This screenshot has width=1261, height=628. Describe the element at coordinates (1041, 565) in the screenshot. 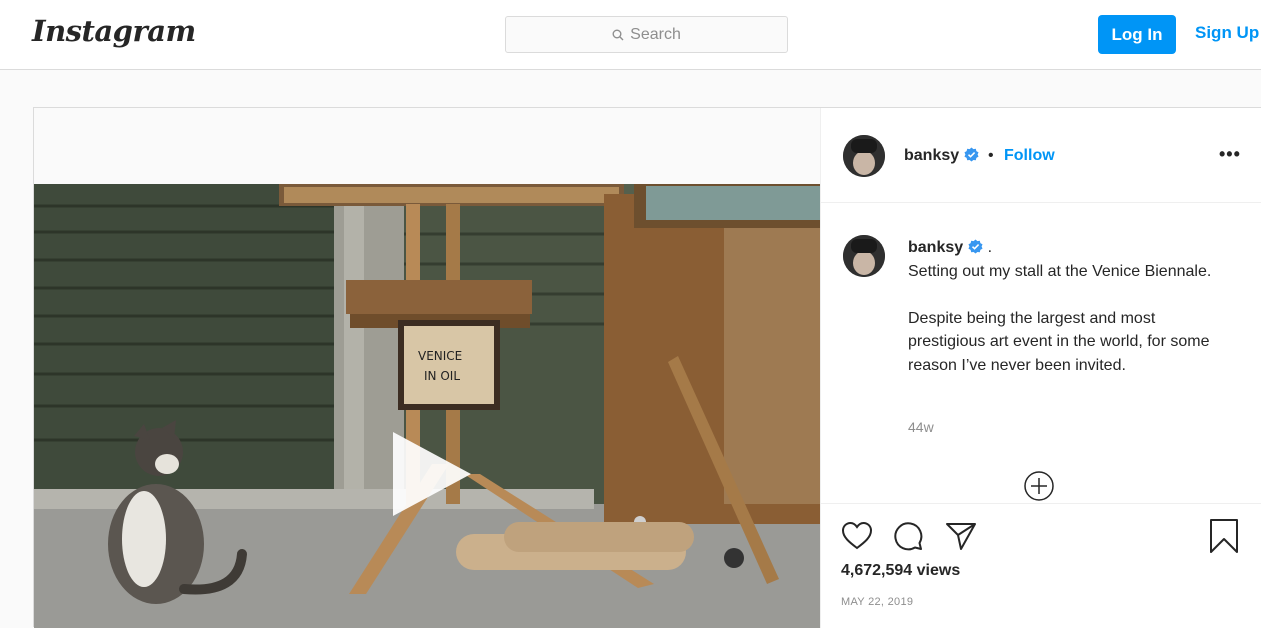

I see `post-actions: 4,672,594 views MAY 22, 2019` at that location.